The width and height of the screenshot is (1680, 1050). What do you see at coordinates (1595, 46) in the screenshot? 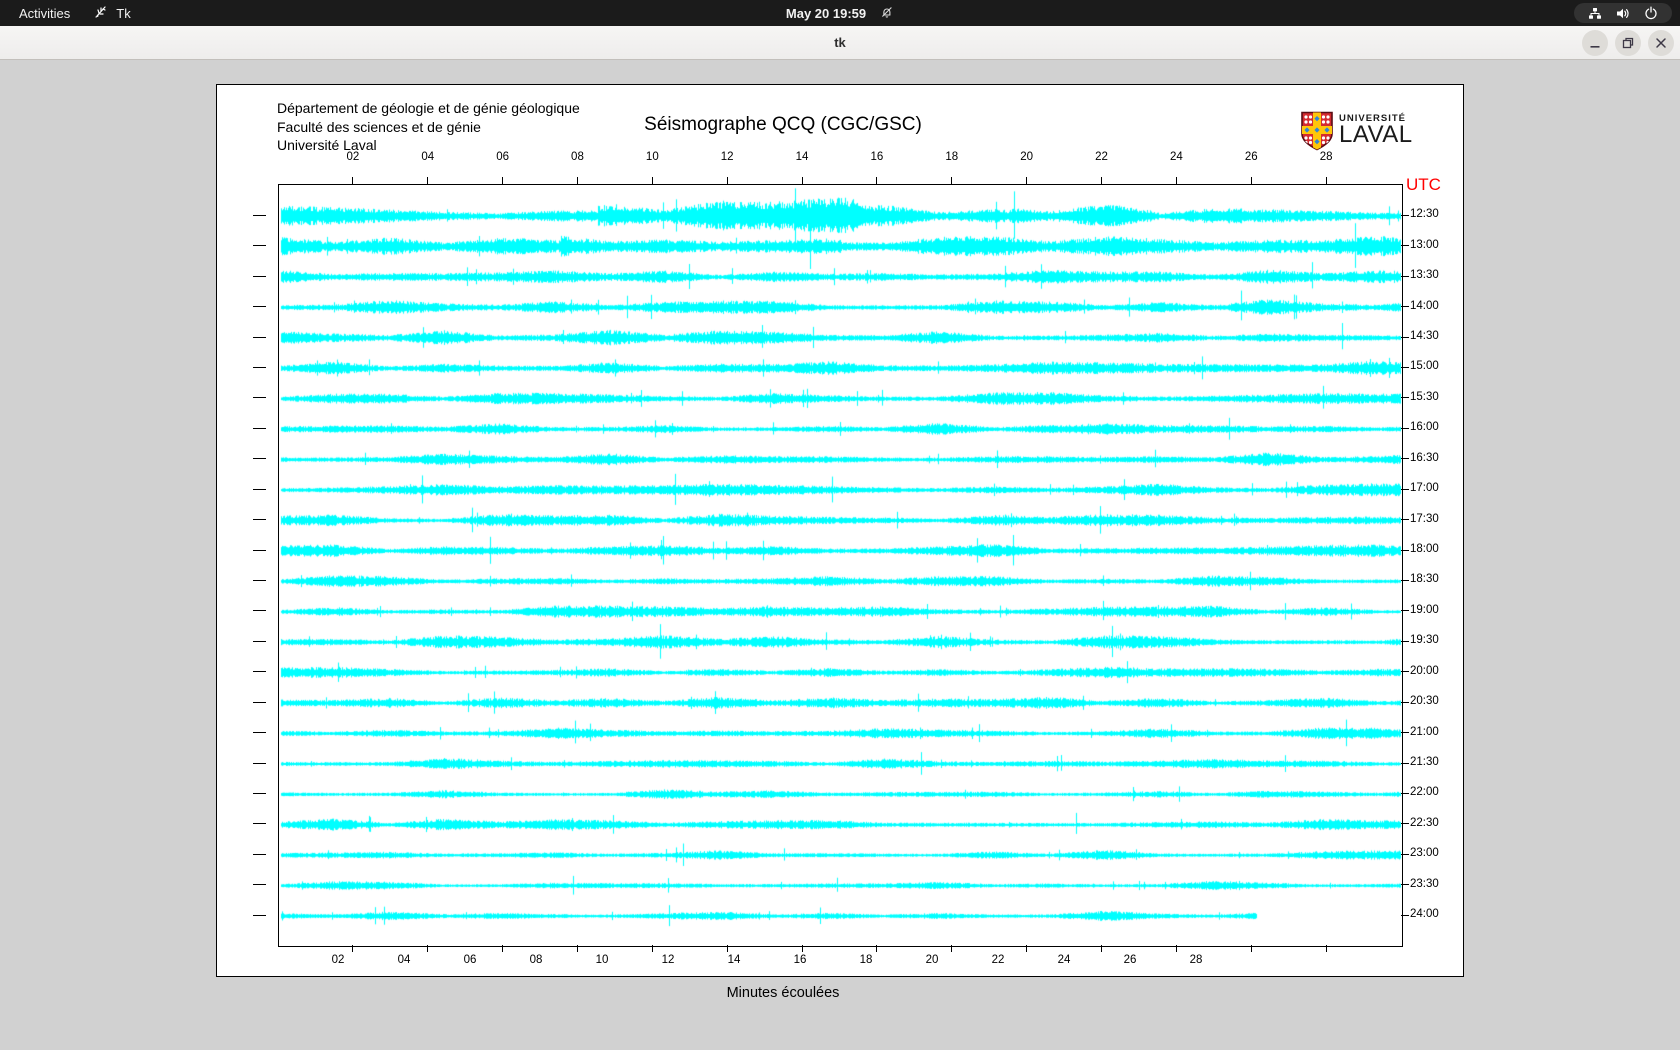
I see `minimize-icon` at bounding box center [1595, 46].